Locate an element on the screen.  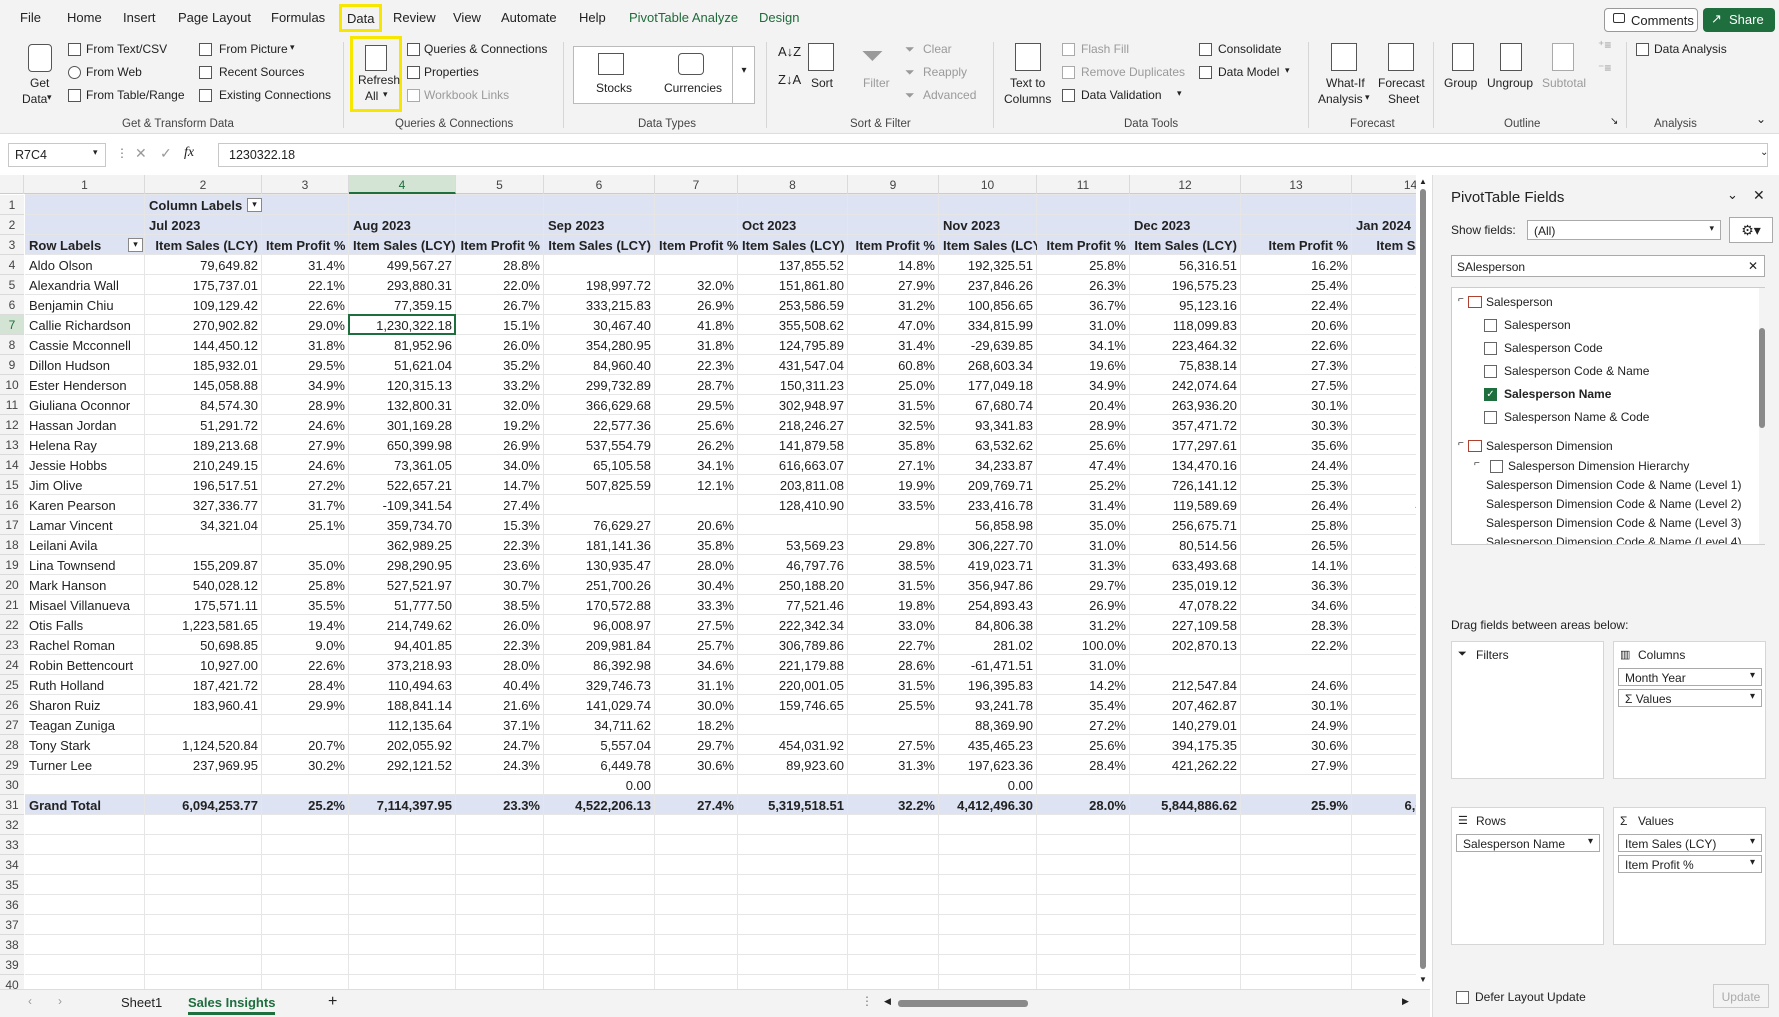
value-cell: 31.7% is located at coordinates (305, 505).